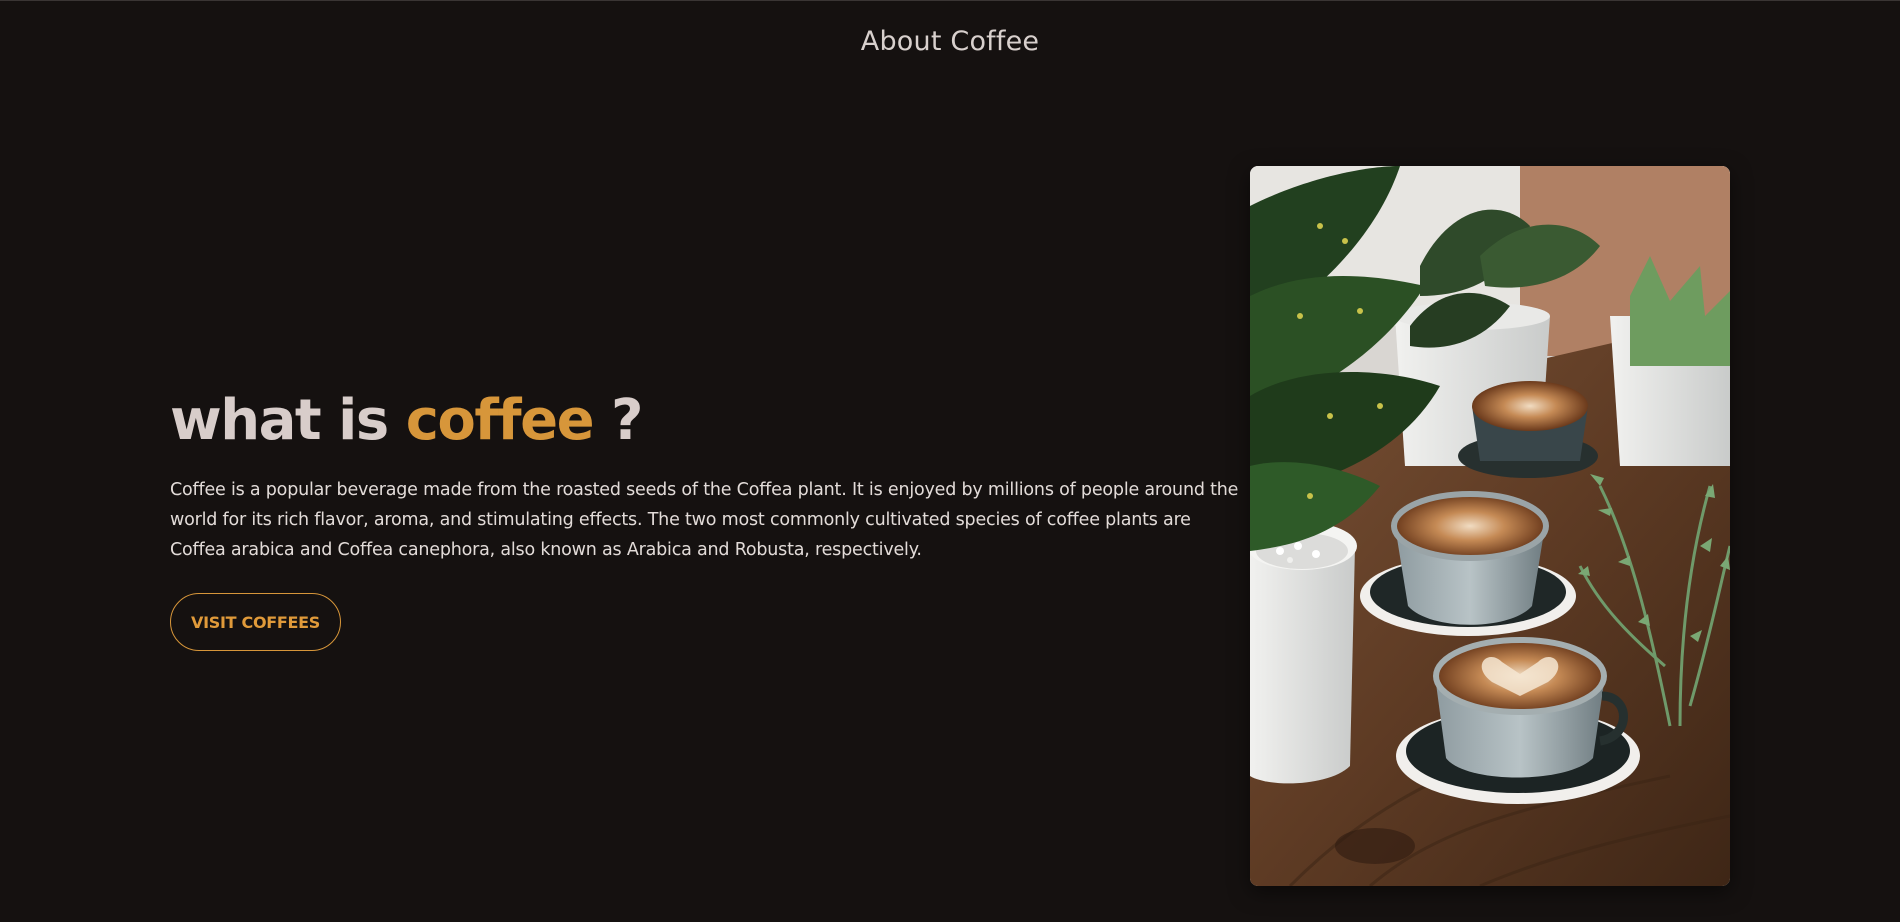 The image size is (1900, 922). I want to click on heading-accent-word: coffee, so click(500, 420).